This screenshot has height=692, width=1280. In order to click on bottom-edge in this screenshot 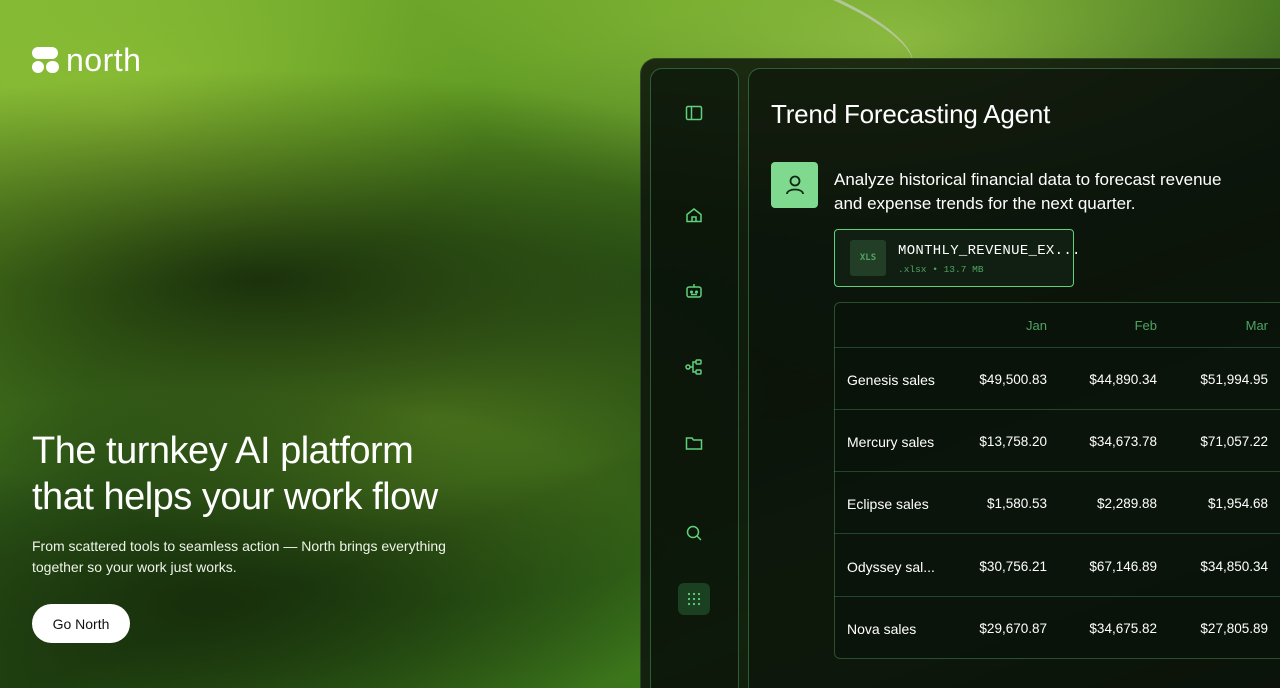, I will do `click(640, 690)`.